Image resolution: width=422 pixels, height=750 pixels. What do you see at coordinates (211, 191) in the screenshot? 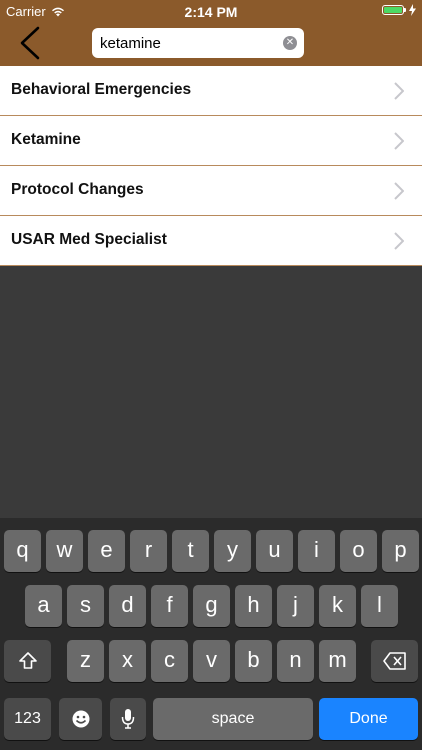
I see `result-row-protocol-changes: Protocol Changes` at bounding box center [211, 191].